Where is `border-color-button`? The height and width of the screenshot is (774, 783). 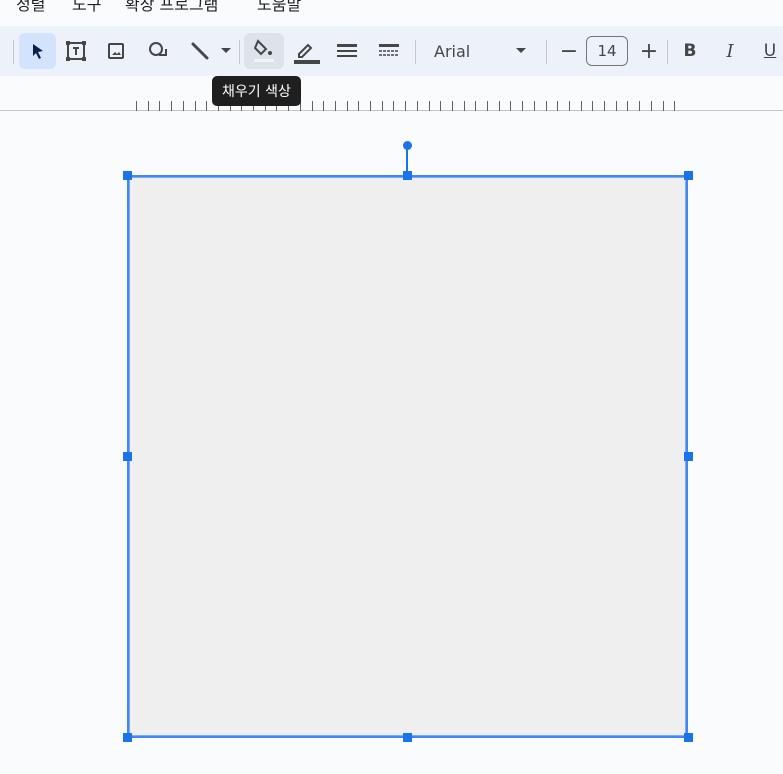
border-color-button is located at coordinates (305, 51).